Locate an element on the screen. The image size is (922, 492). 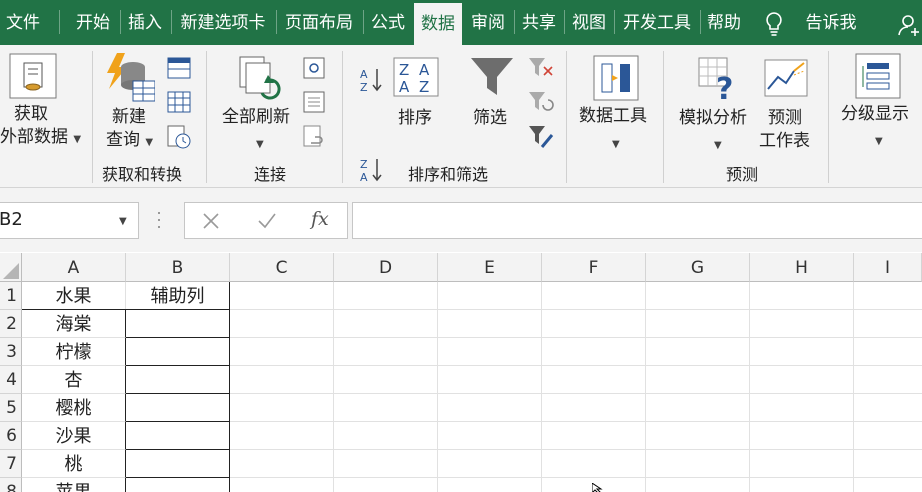
sort-ascending-icon: A Z is located at coordinates (371, 80).